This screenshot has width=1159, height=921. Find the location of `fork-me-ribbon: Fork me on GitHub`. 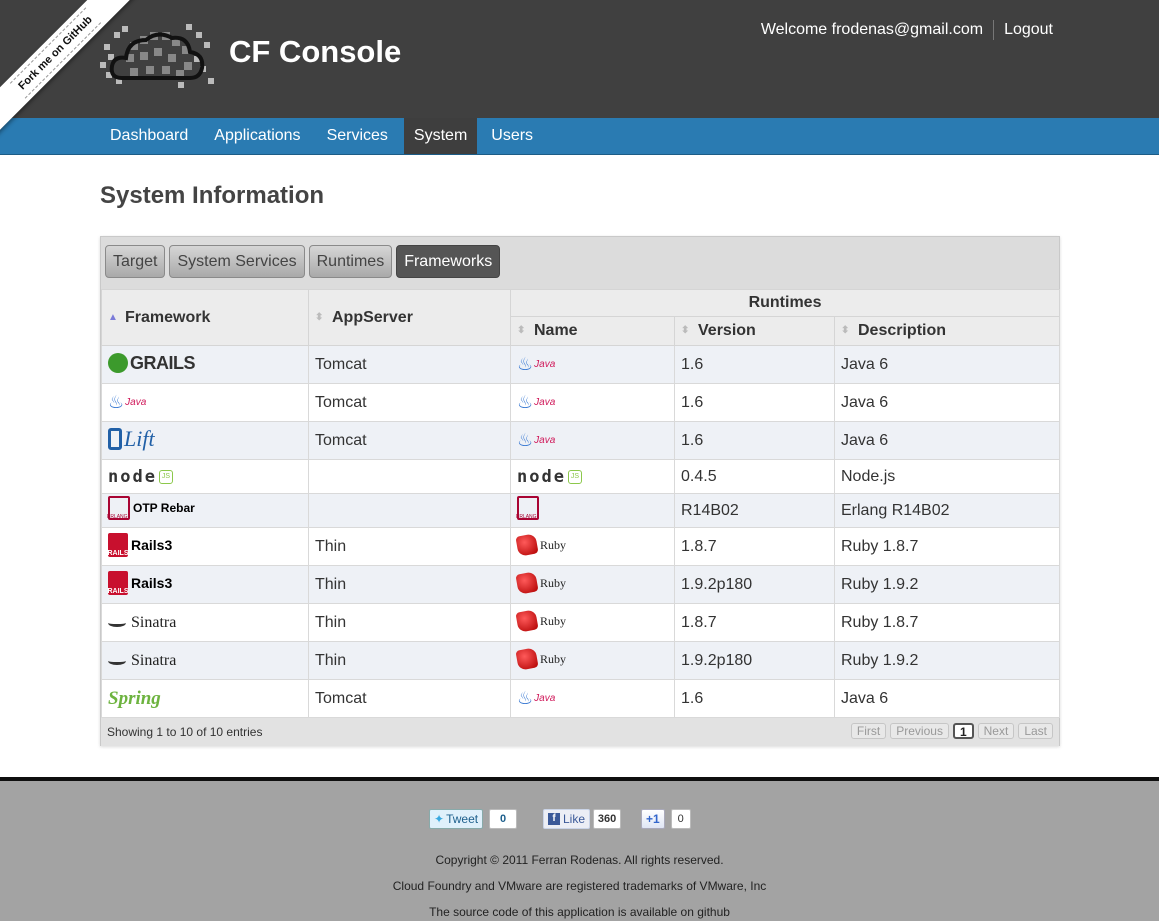

fork-me-ribbon: Fork me on GitHub is located at coordinates (71, 70).